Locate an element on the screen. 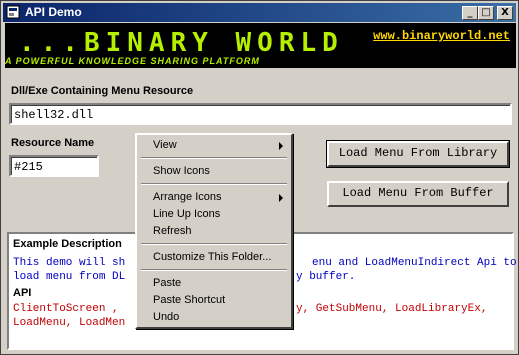 This screenshot has width=519, height=355. resource-name-label: Resource Name is located at coordinates (53, 143).